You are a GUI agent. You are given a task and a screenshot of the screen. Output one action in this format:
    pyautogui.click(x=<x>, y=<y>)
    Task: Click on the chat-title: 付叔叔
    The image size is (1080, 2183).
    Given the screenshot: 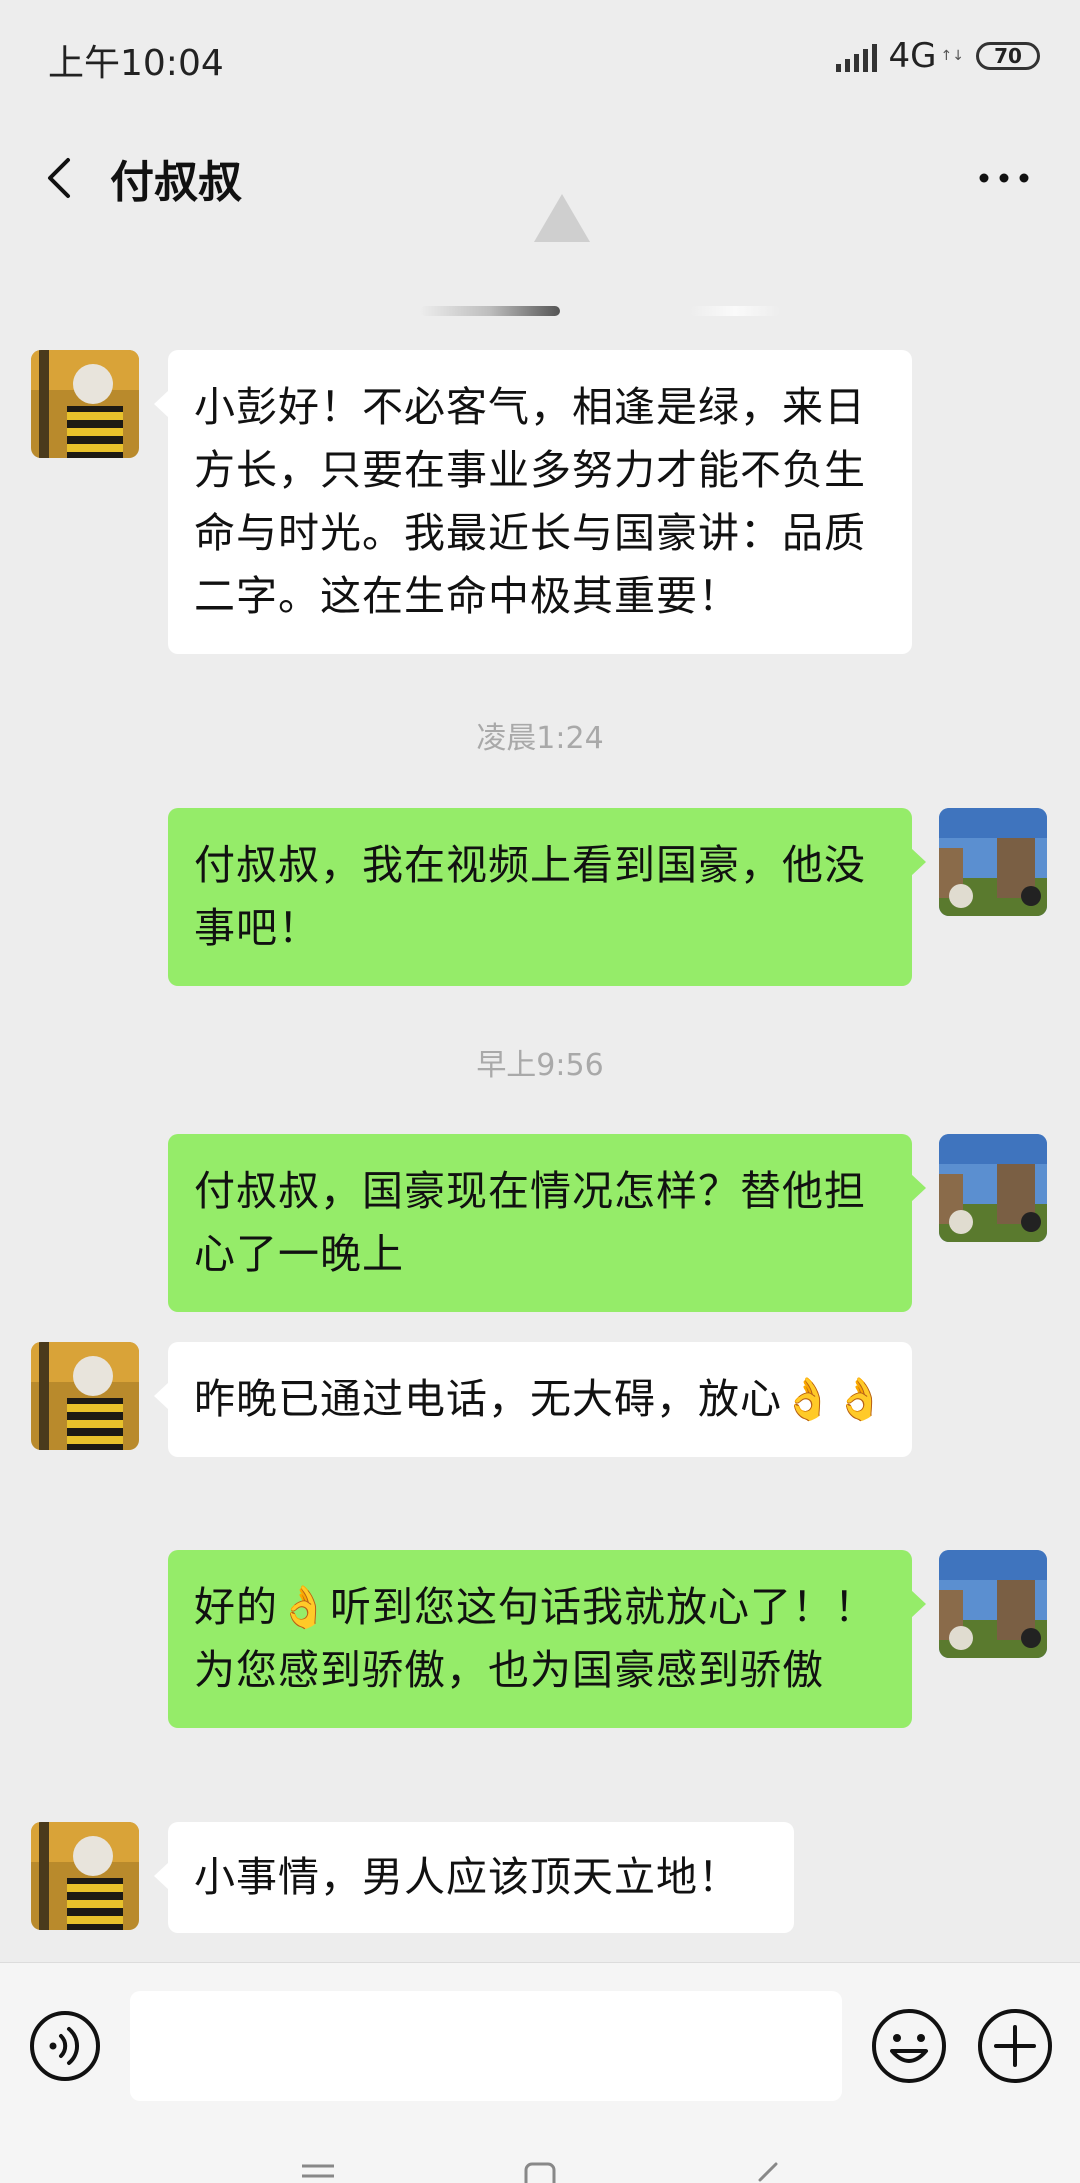 What is the action you would take?
    pyautogui.click(x=176, y=182)
    